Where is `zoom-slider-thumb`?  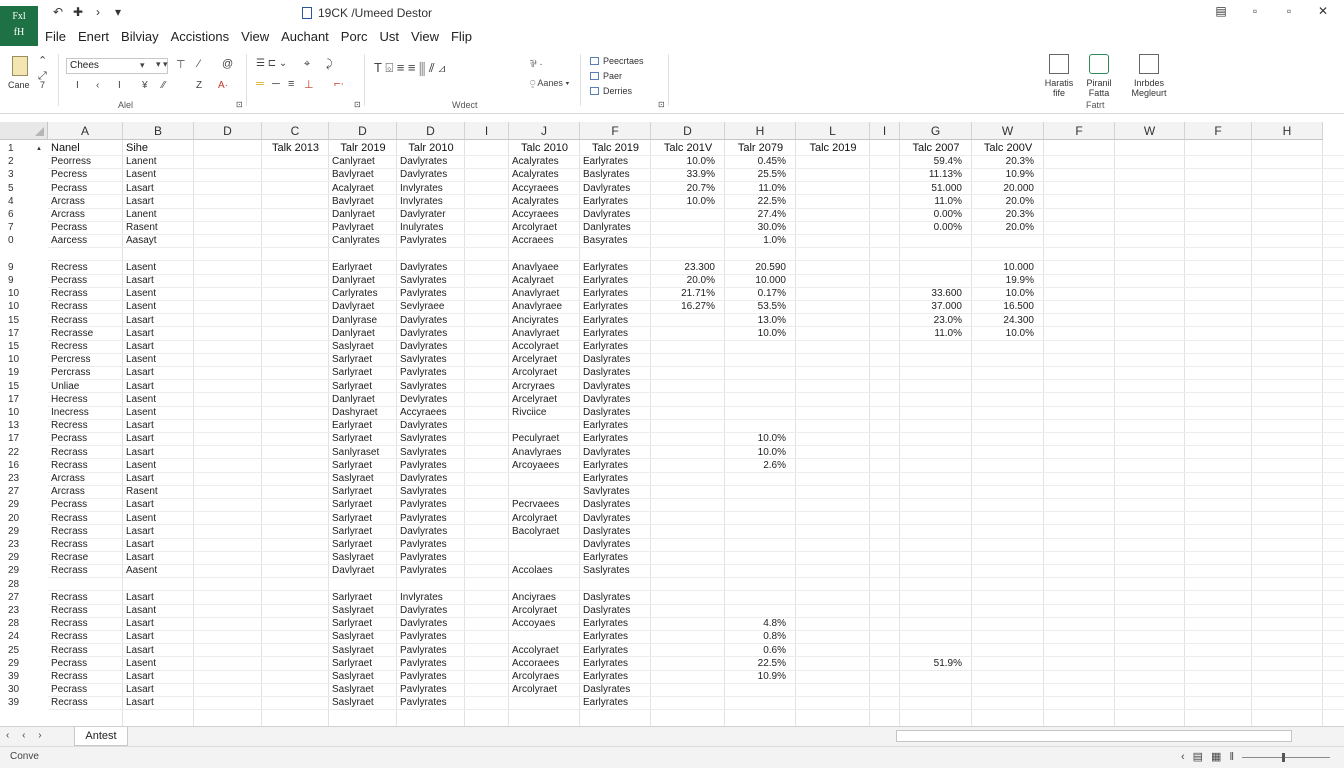
zoom-slider-thumb is located at coordinates (1283, 757).